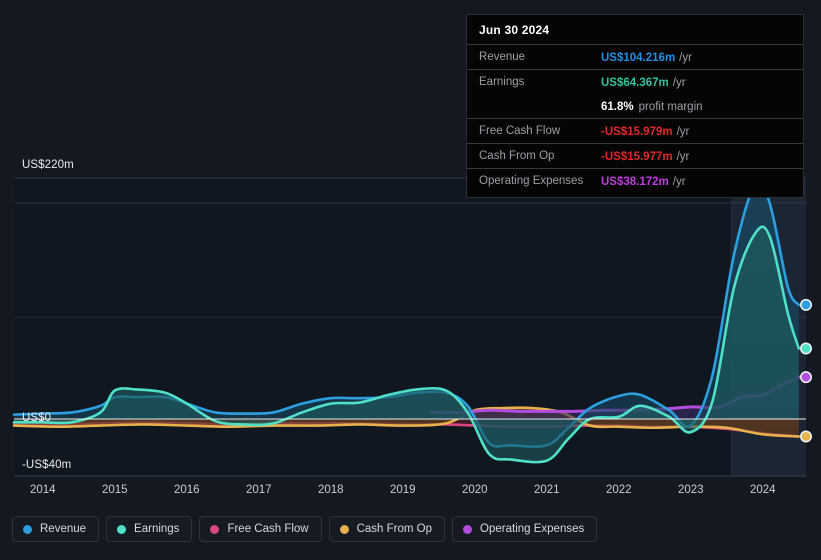  I want to click on tooltip-row: Earnings US$64.367m/yr, so click(635, 81).